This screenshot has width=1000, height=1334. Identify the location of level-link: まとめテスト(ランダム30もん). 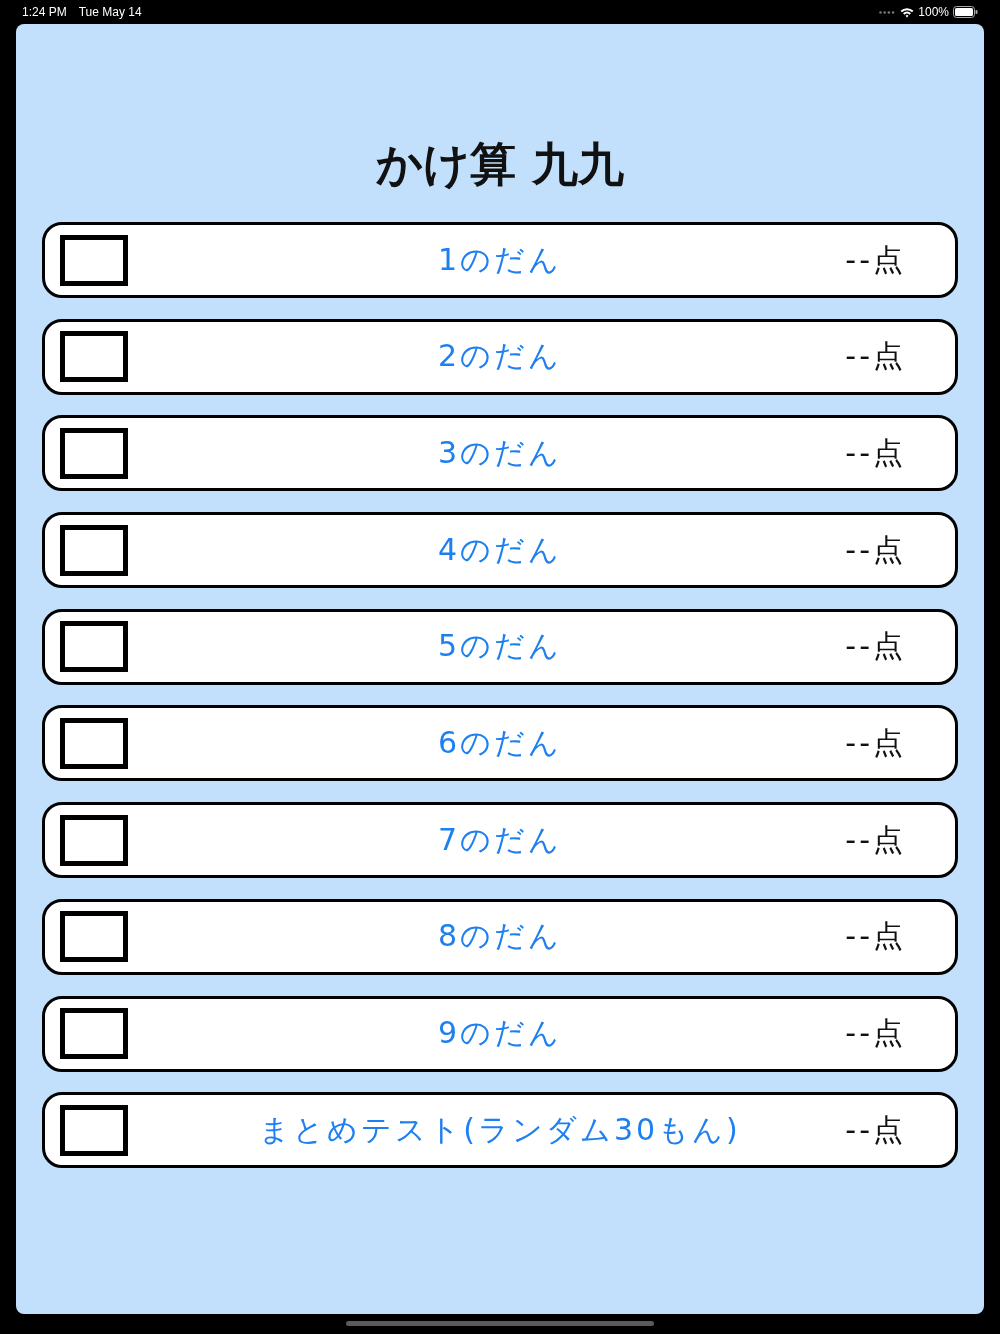
(500, 1130).